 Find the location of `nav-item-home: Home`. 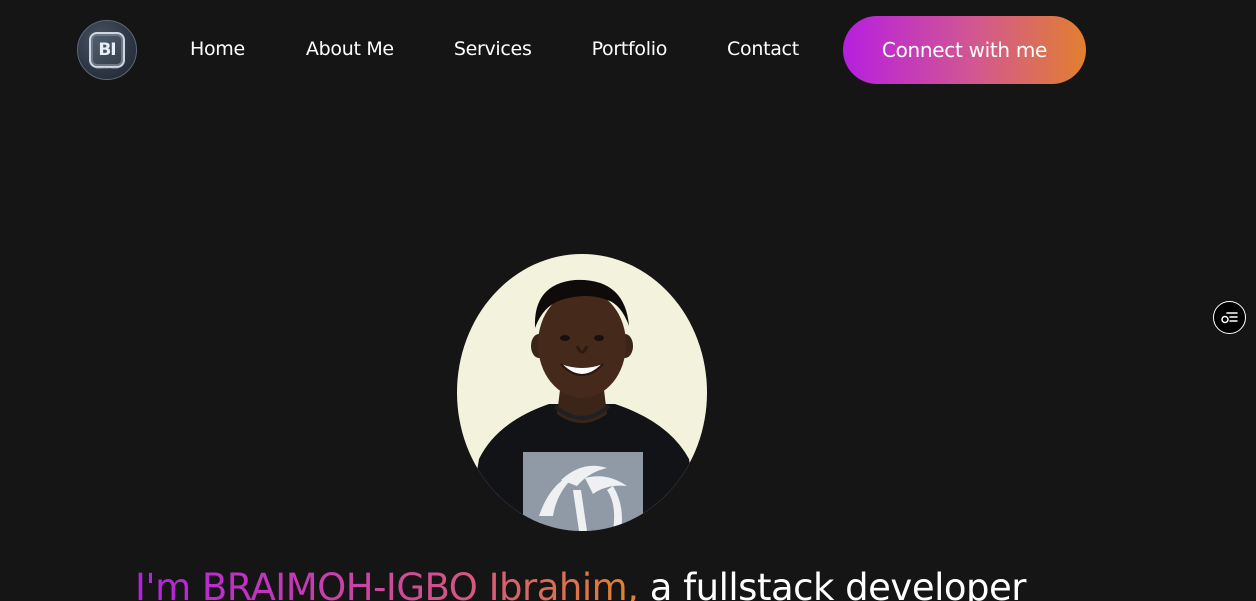

nav-item-home: Home is located at coordinates (217, 49).